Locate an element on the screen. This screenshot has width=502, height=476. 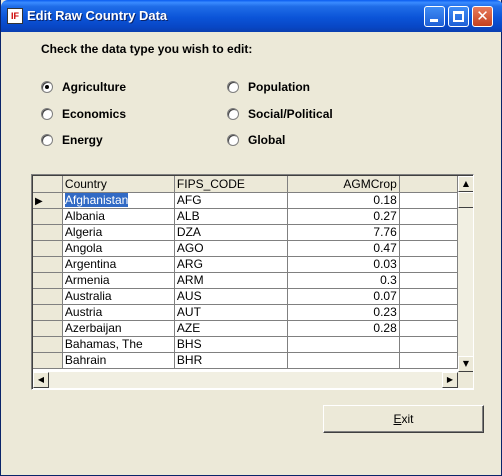
cell-country: Azerbaijan is located at coordinates (118, 328).